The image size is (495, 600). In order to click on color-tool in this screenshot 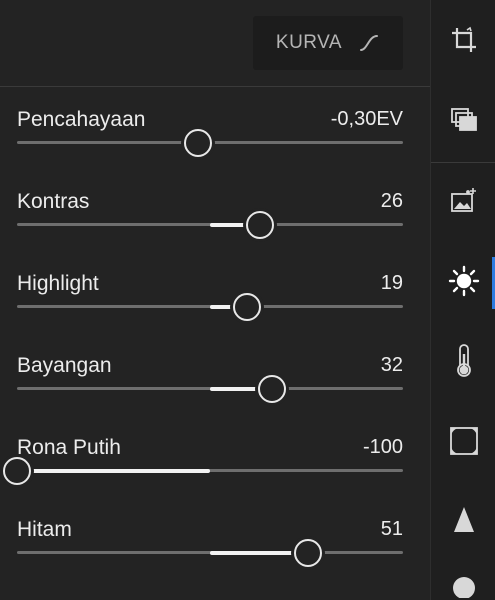, I will do `click(463, 363)`.